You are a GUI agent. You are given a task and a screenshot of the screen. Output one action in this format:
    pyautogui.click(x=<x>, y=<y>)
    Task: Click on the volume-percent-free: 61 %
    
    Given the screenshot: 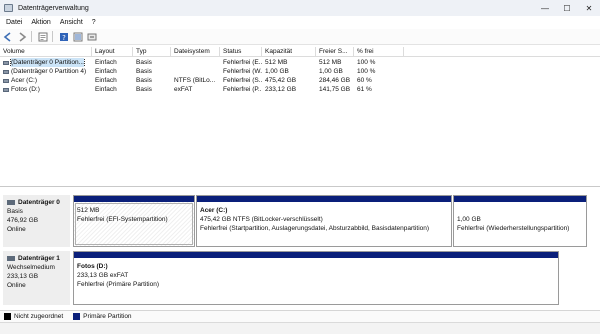 What is the action you would take?
    pyautogui.click(x=364, y=89)
    